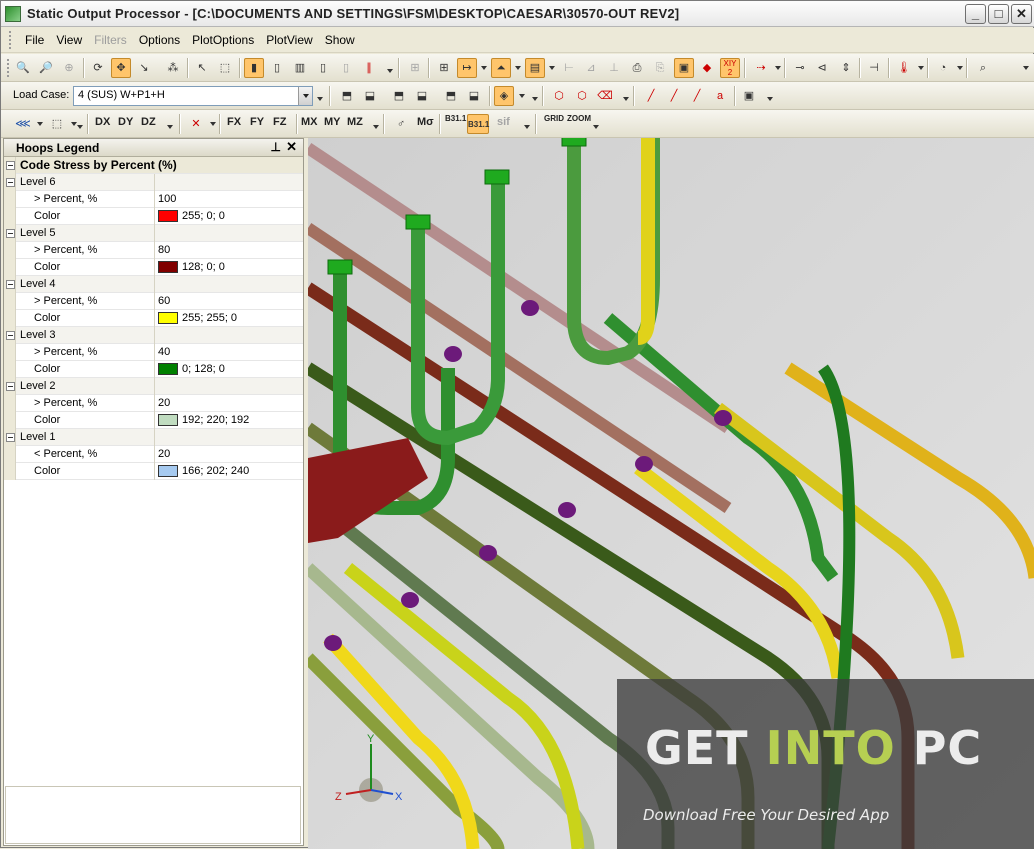  Describe the element at coordinates (904, 68) in the screenshot. I see `temperature-icon: 🌡` at that location.